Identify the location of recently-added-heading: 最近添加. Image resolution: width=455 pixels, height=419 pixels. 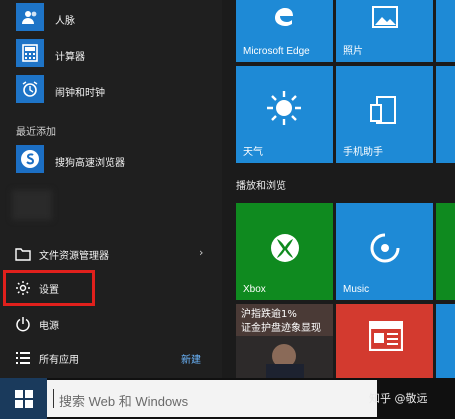
(36, 132).